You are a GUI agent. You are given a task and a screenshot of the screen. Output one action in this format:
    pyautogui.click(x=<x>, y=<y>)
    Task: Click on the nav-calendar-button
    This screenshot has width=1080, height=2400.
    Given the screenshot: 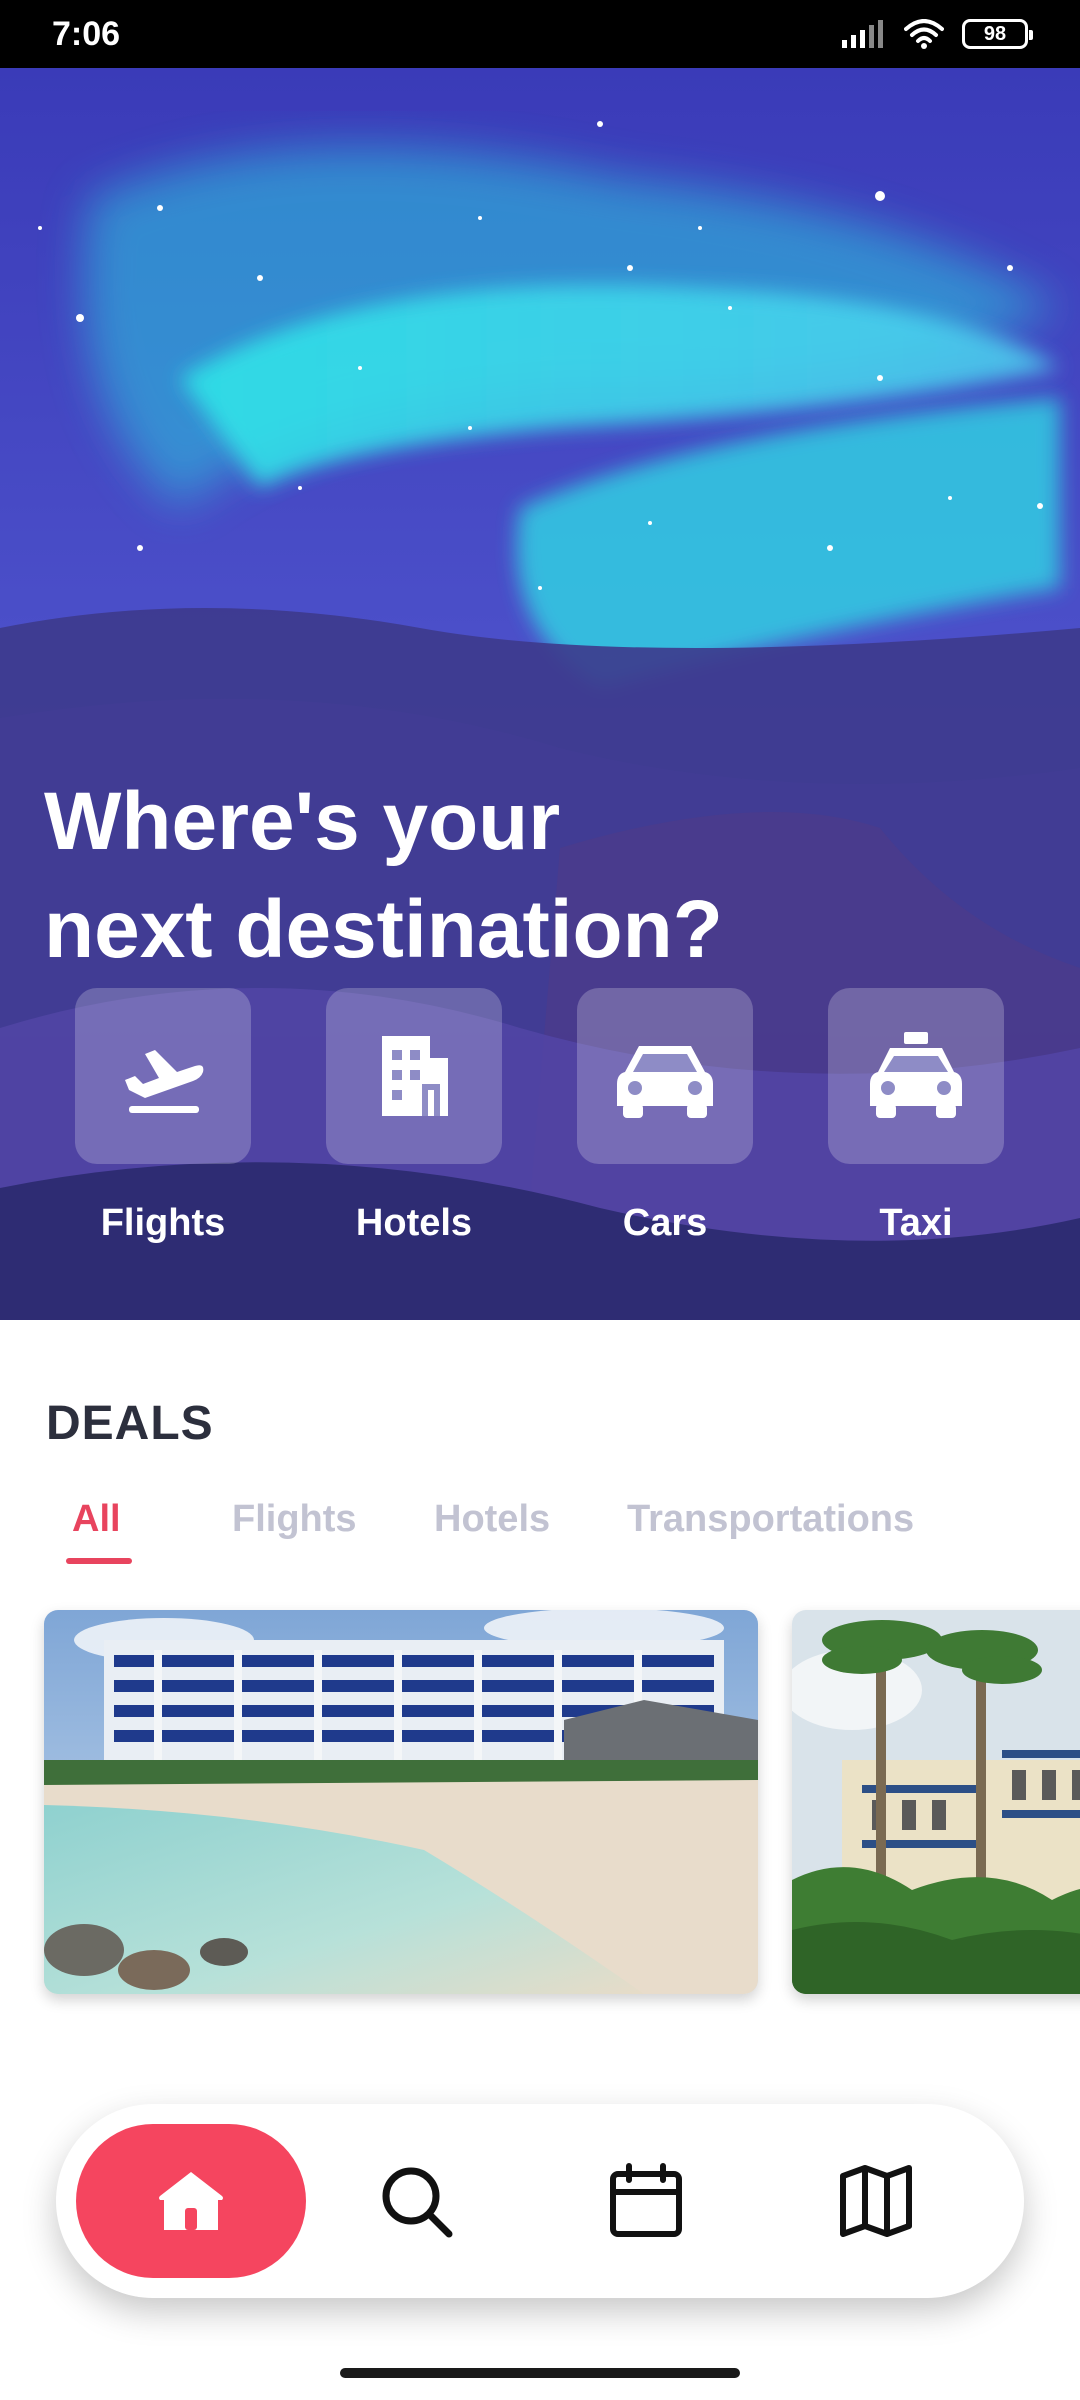 What is the action you would take?
    pyautogui.click(x=646, y=2201)
    